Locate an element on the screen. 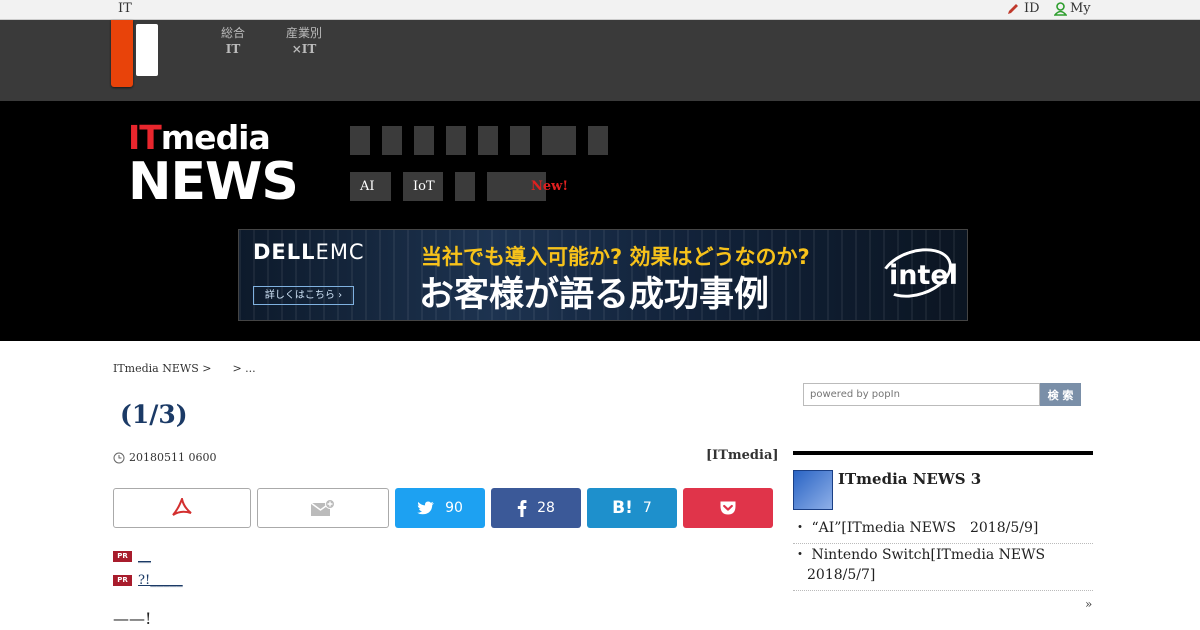  save-clip-button is located at coordinates (323, 508).